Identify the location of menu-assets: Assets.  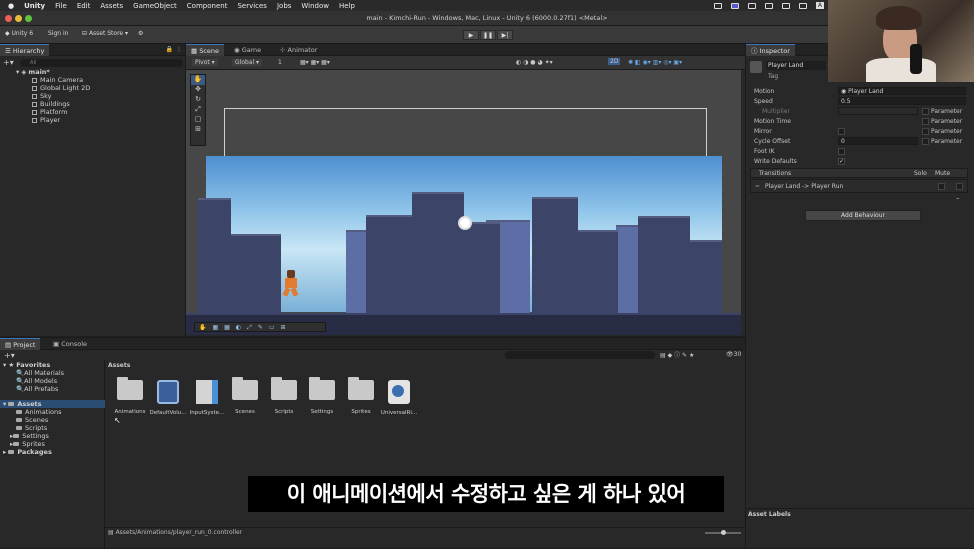
(111, 6).